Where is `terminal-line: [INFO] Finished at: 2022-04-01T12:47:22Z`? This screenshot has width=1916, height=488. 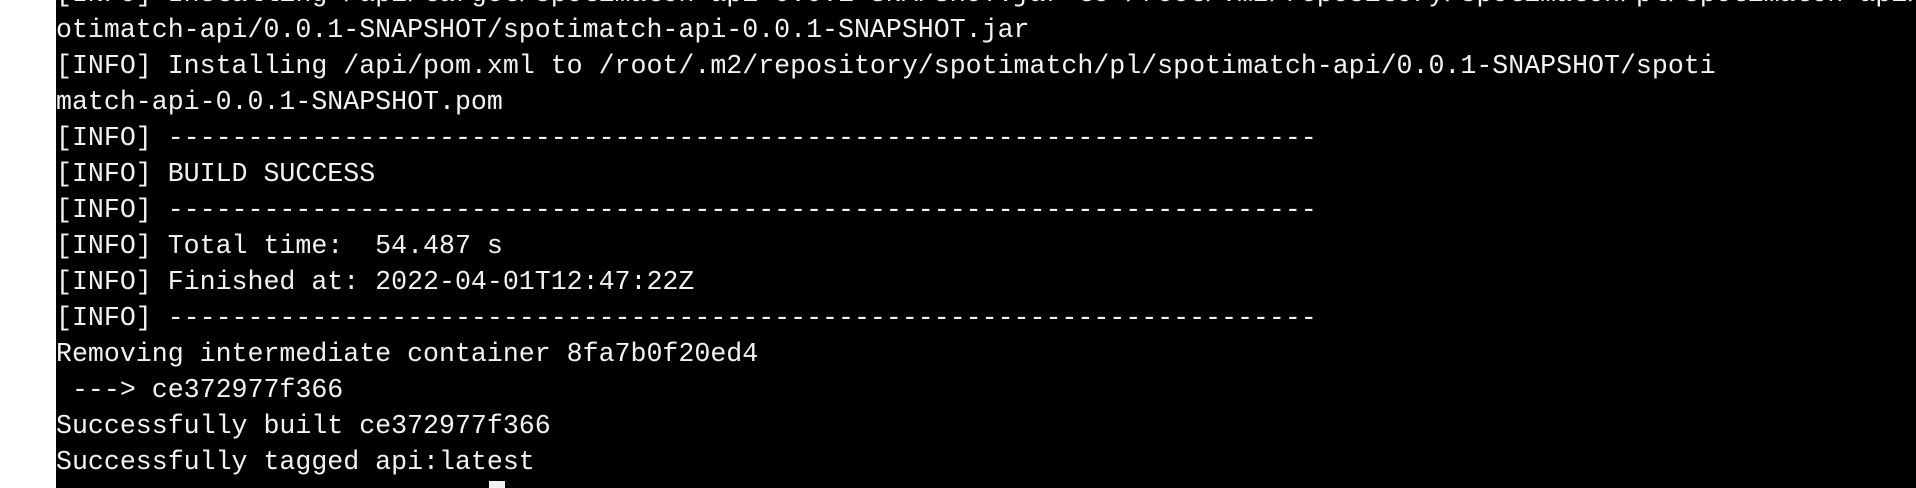
terminal-line: [INFO] Finished at: 2022-04-01T12:47:22Z is located at coordinates (375, 282).